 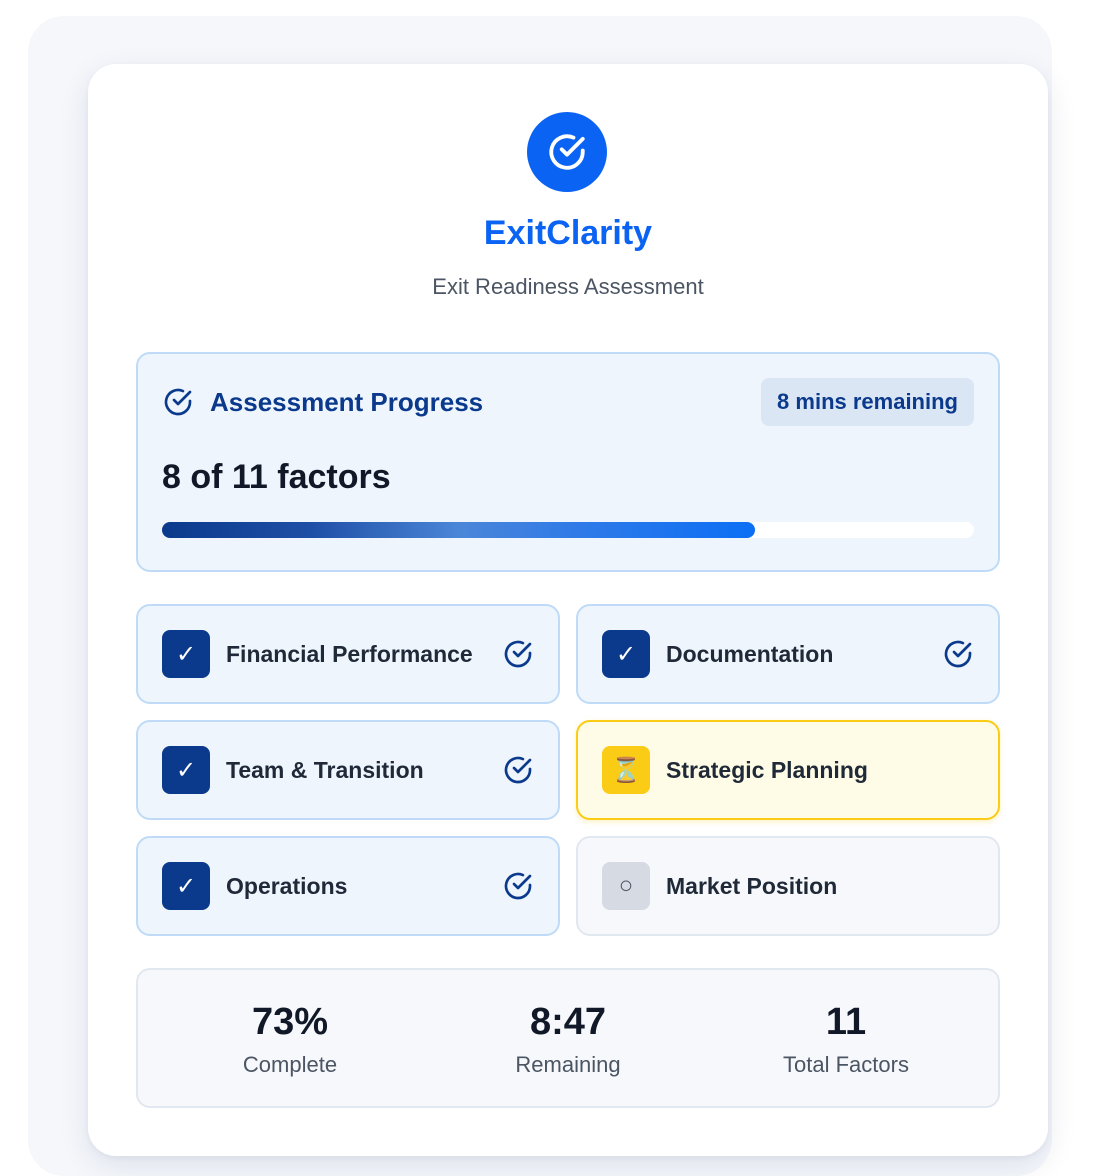 I want to click on progress-bar, so click(x=568, y=530).